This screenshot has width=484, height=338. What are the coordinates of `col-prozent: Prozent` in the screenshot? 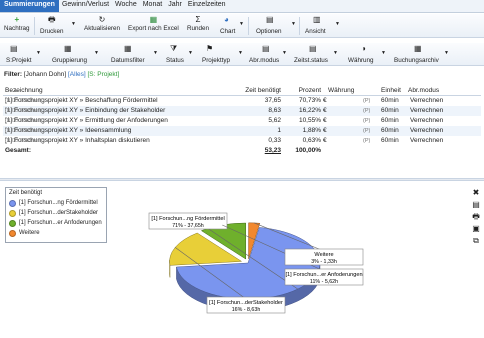 It's located at (310, 91).